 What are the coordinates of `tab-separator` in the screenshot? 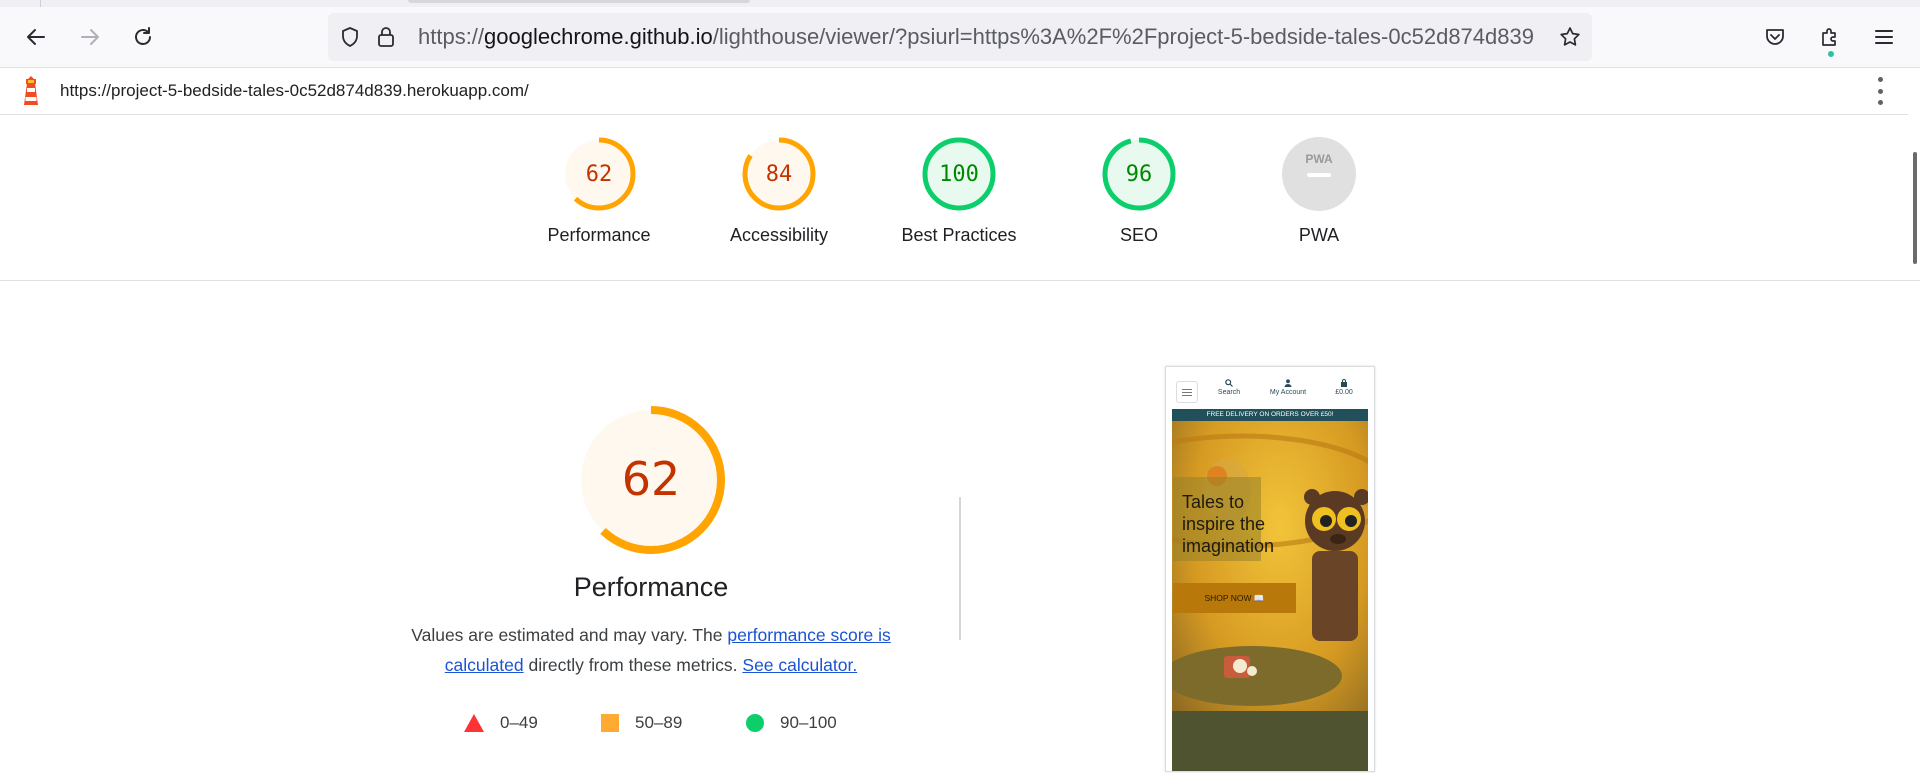 It's located at (40, 3).